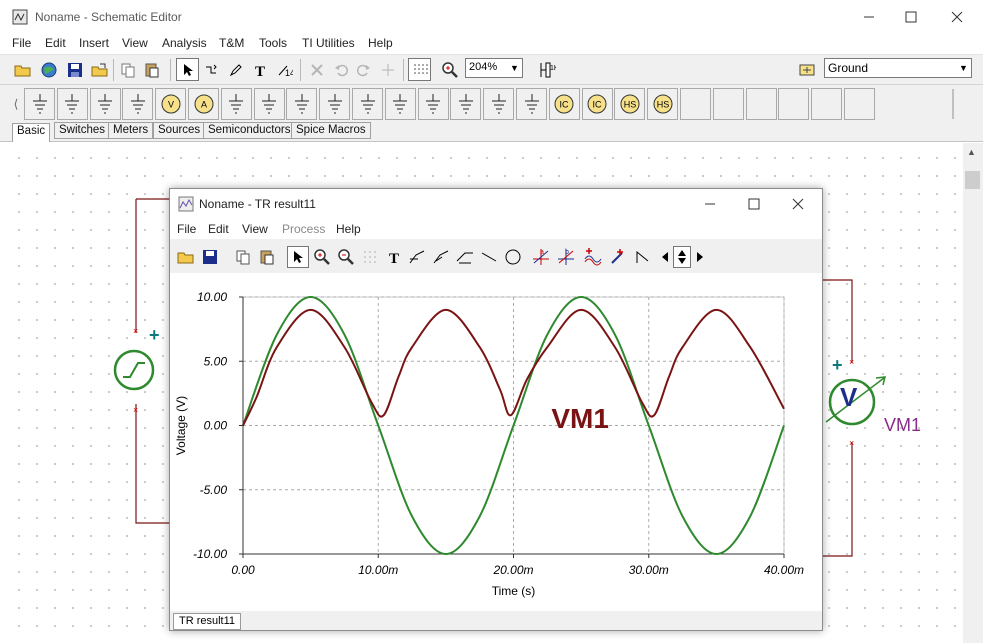  What do you see at coordinates (298, 257) in the screenshot?
I see `child-select-button` at bounding box center [298, 257].